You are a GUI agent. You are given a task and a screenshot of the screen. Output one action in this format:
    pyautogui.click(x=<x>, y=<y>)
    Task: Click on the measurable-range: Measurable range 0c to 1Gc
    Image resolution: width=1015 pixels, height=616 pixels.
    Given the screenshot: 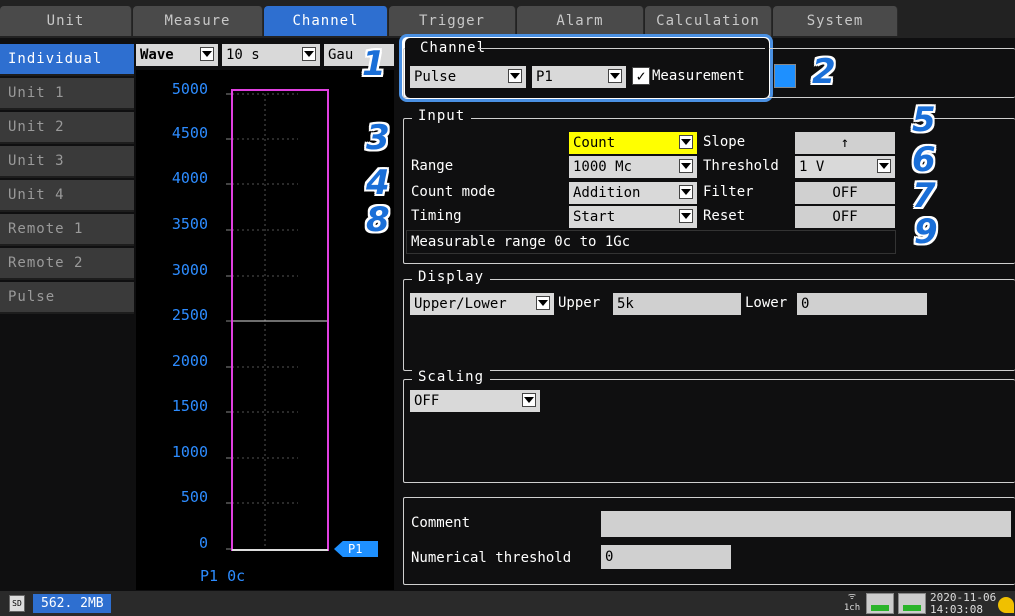 What is the action you would take?
    pyautogui.click(x=521, y=242)
    